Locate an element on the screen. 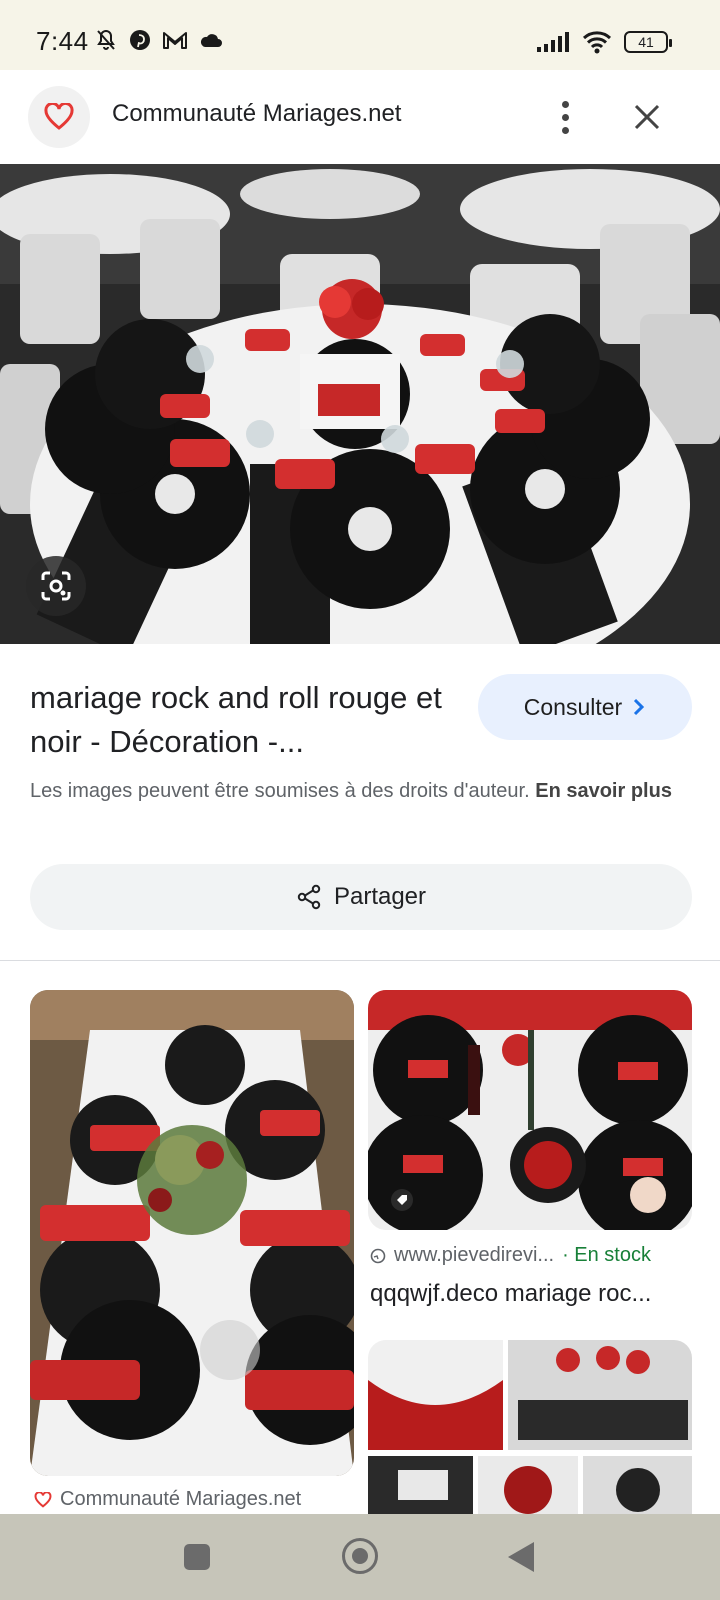 The width and height of the screenshot is (720, 1600). status-icons-left is located at coordinates (159, 40).